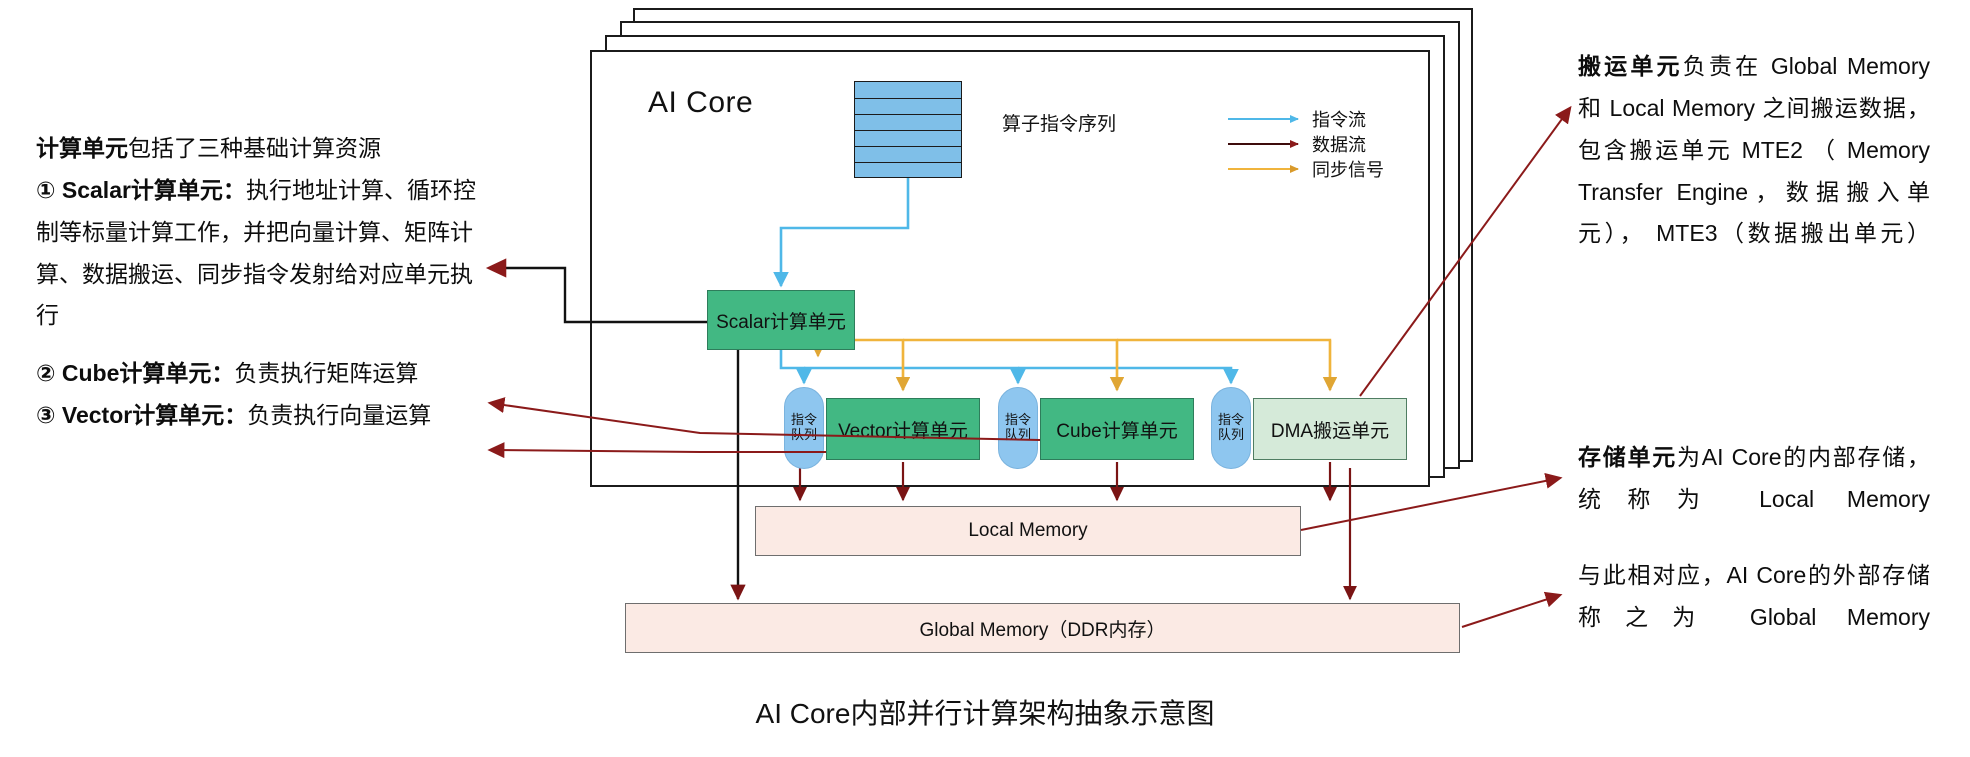 This screenshot has height=757, width=1970. Describe the element at coordinates (1339, 119) in the screenshot. I see `legend-label-instruction-flow: 指令流` at that location.